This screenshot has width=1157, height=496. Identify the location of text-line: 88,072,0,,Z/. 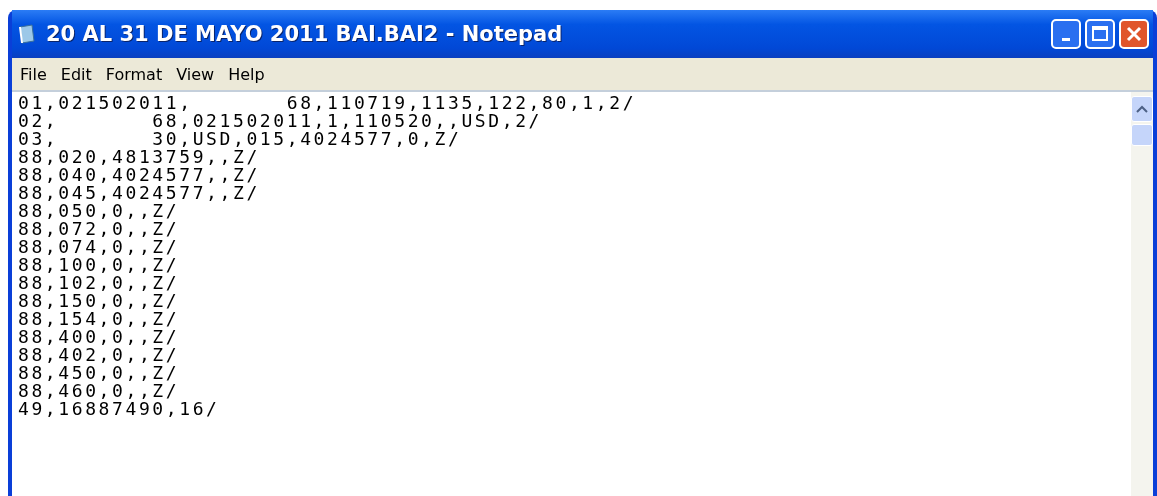
(99, 229).